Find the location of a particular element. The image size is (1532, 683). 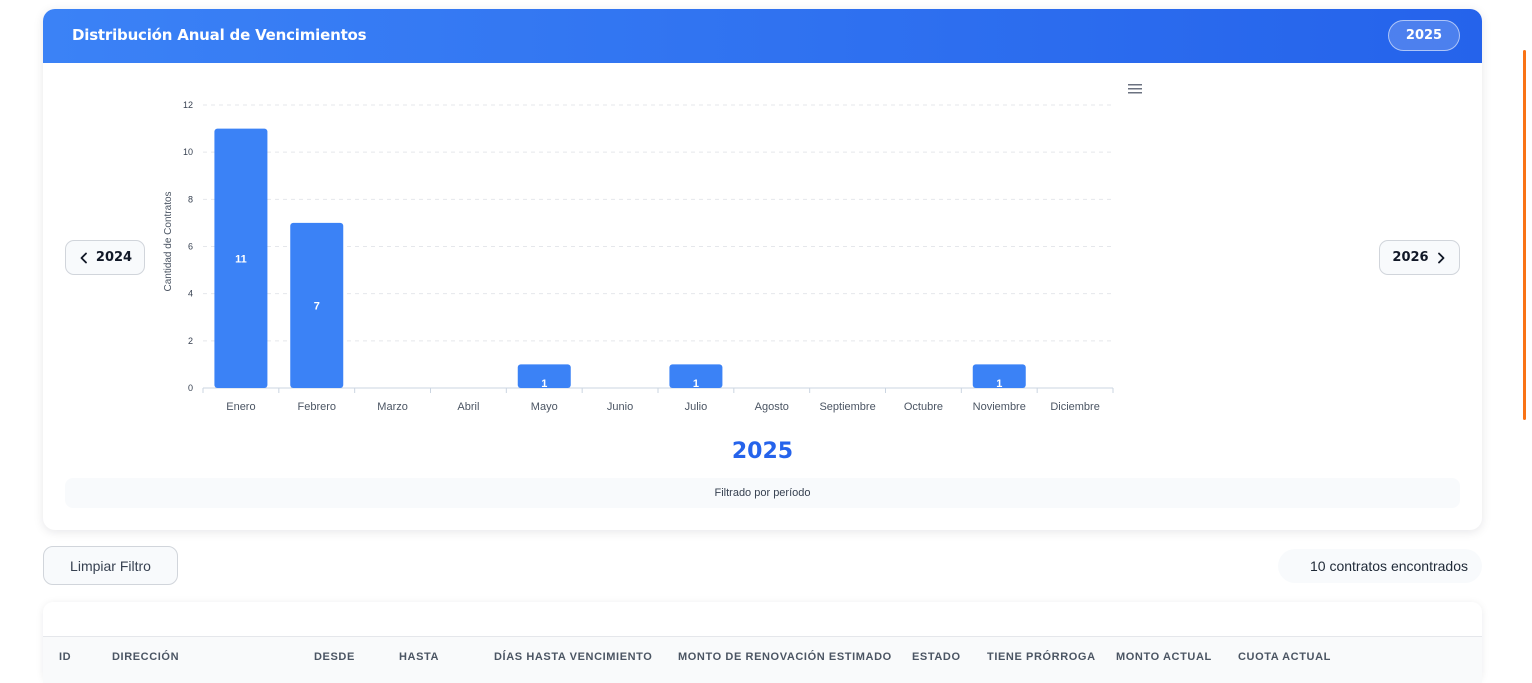

card-title: Distribución Anual de Vencimientos is located at coordinates (219, 35).